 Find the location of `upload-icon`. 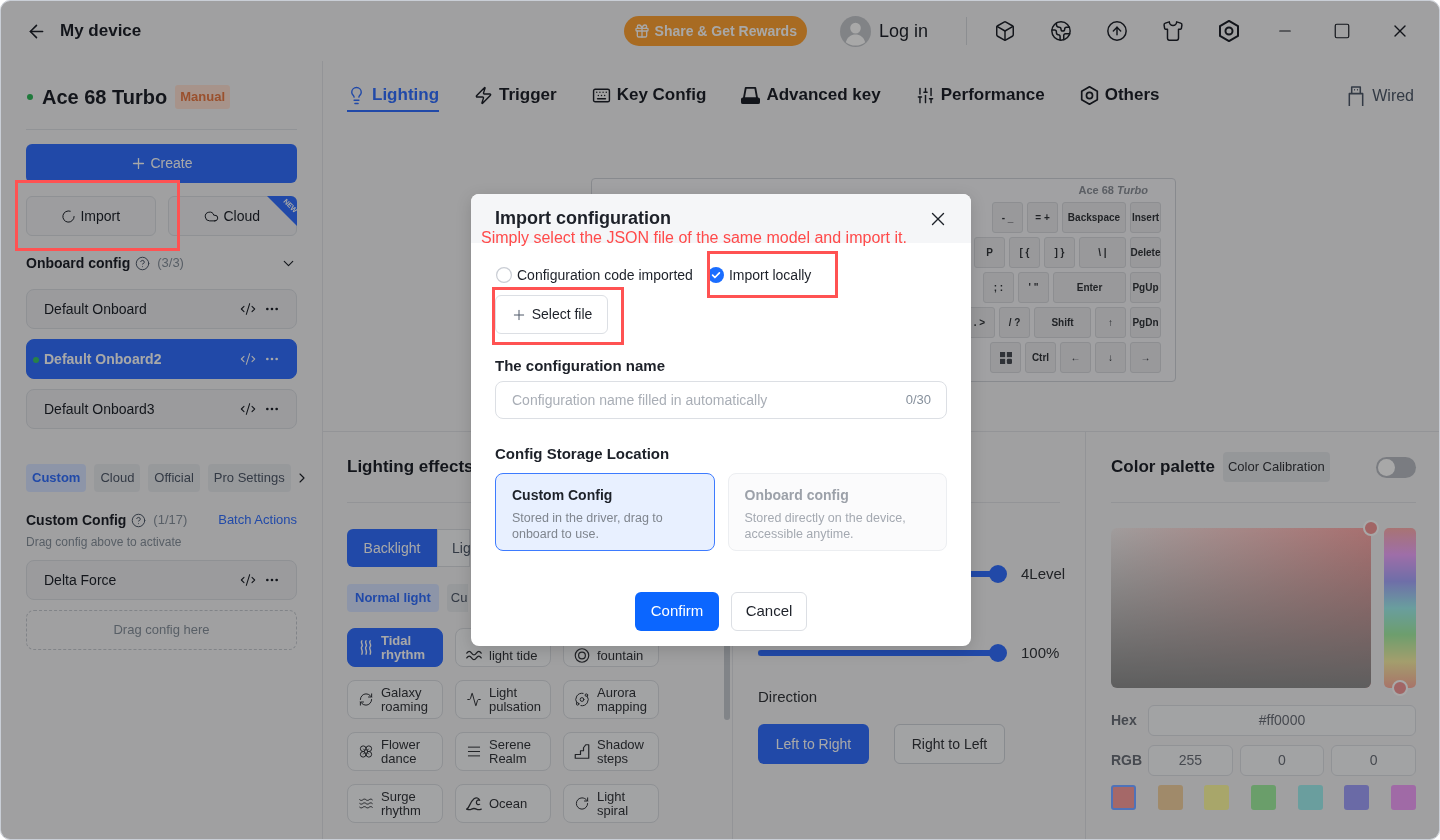

upload-icon is located at coordinates (1117, 31).